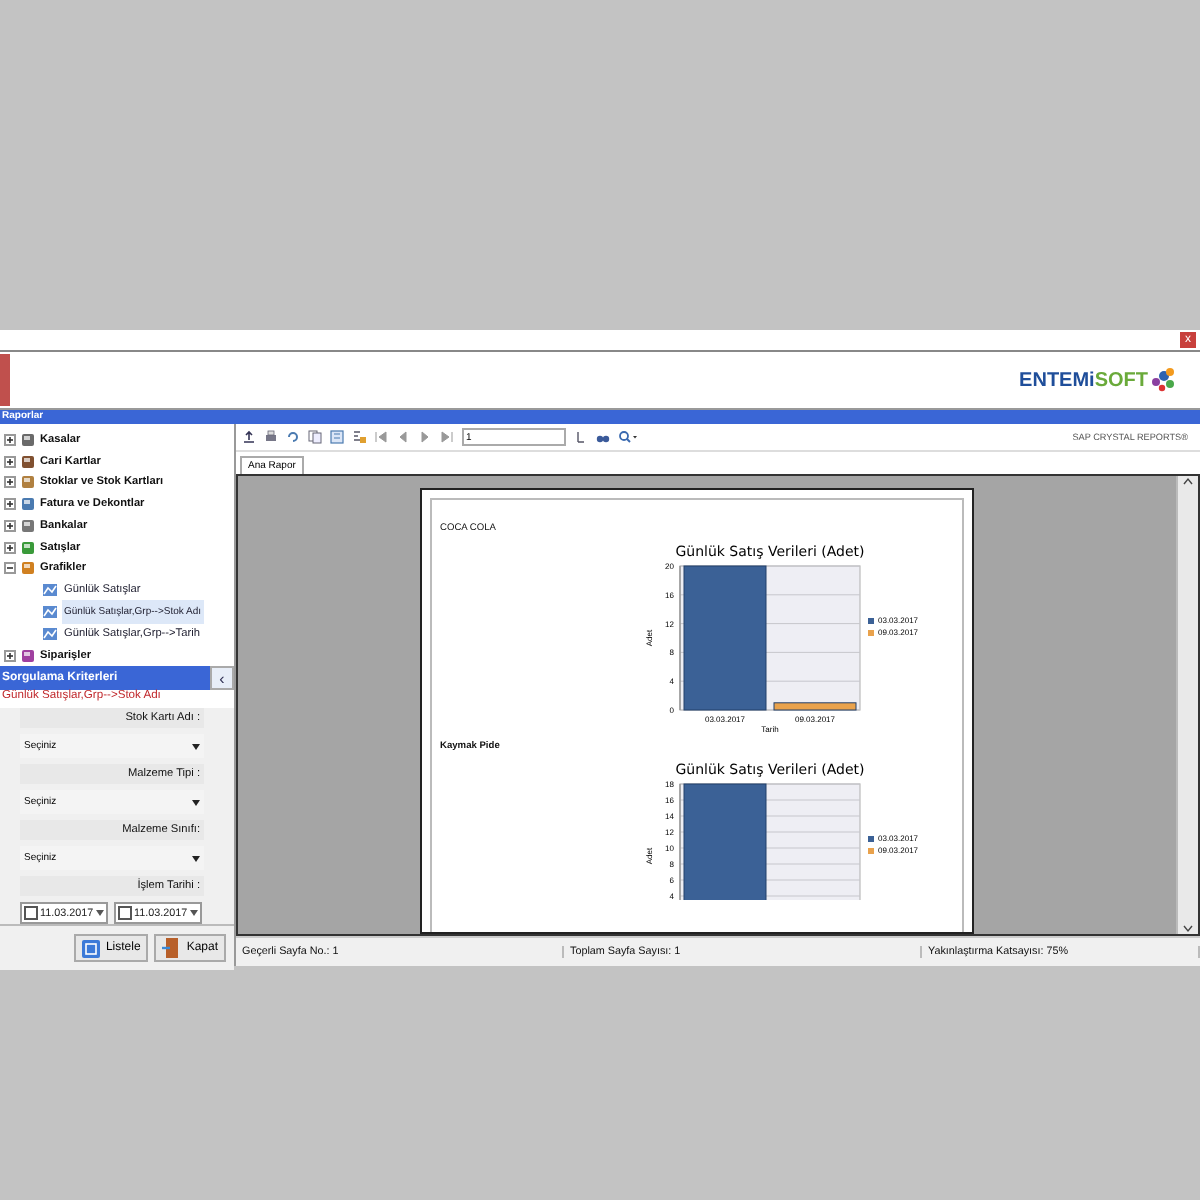 This screenshot has height=1200, width=1200. Describe the element at coordinates (628, 437) in the screenshot. I see `zoom-icon` at that location.